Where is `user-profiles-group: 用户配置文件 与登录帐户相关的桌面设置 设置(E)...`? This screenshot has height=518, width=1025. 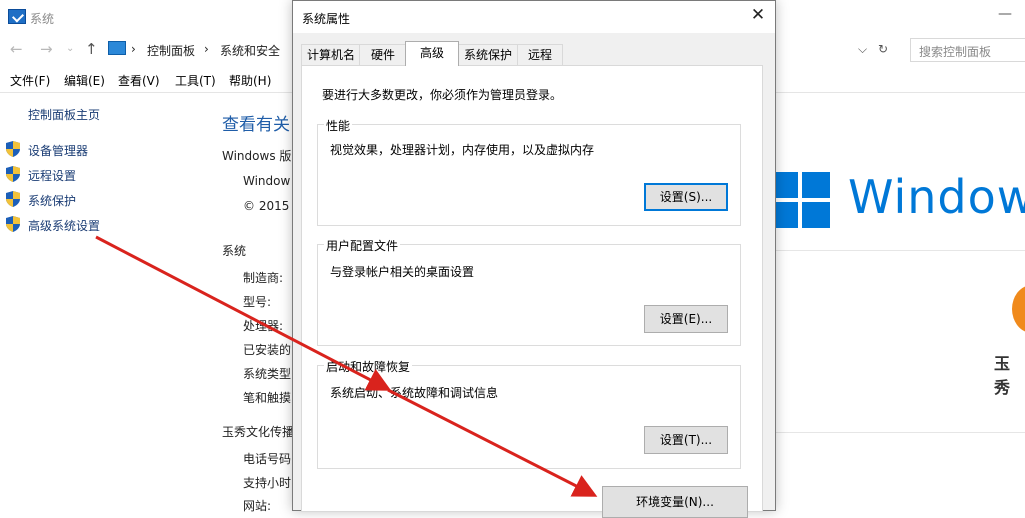
user-profiles-group: 用户配置文件 与登录帐户相关的桌面设置 设置(E)... is located at coordinates (529, 291).